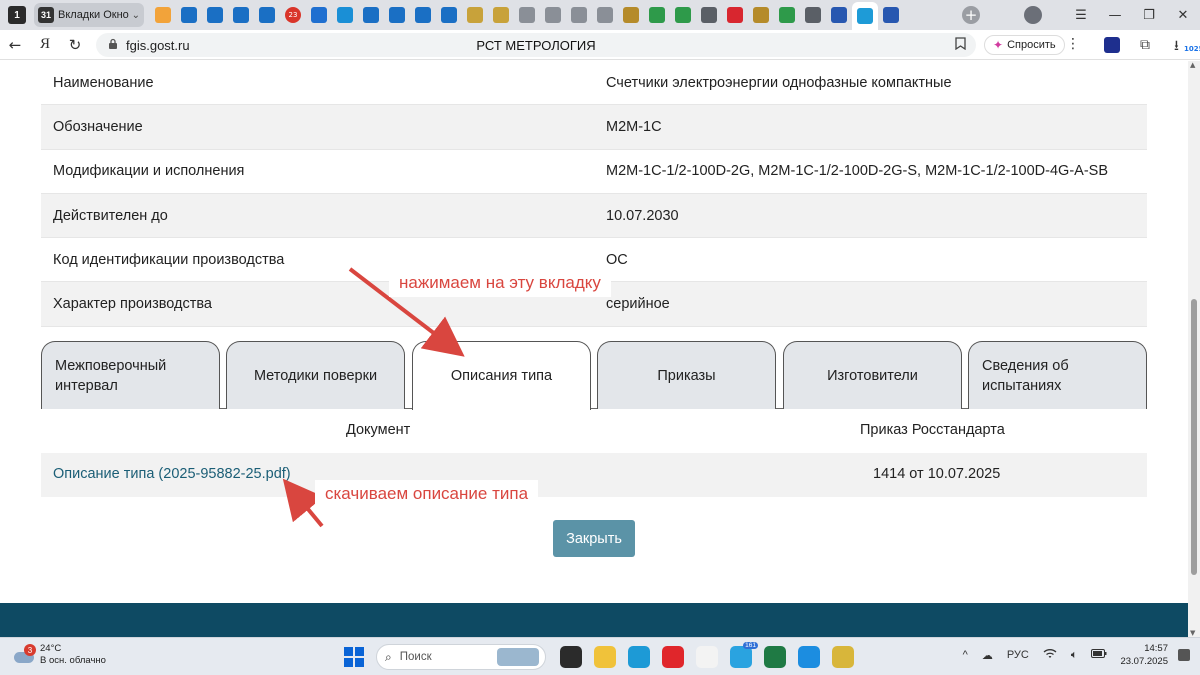 The width and height of the screenshot is (1200, 675). What do you see at coordinates (960, 45) in the screenshot?
I see `bookmark-icon` at bounding box center [960, 45].